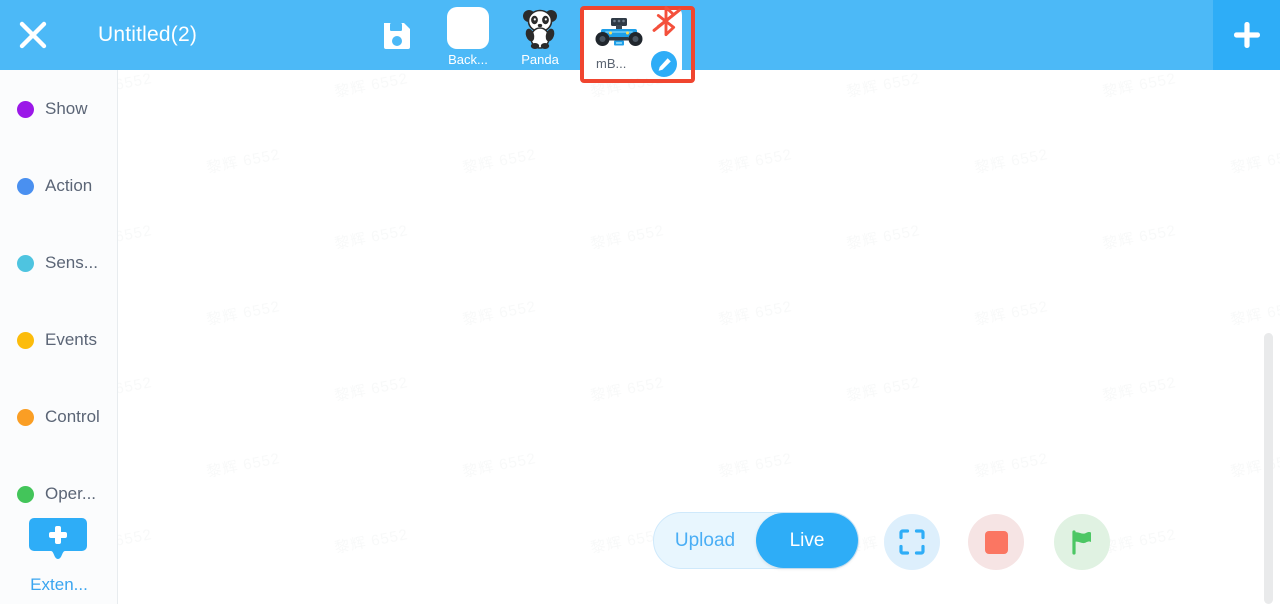 The image size is (1280, 604). I want to click on close-x-icon, so click(33, 35).